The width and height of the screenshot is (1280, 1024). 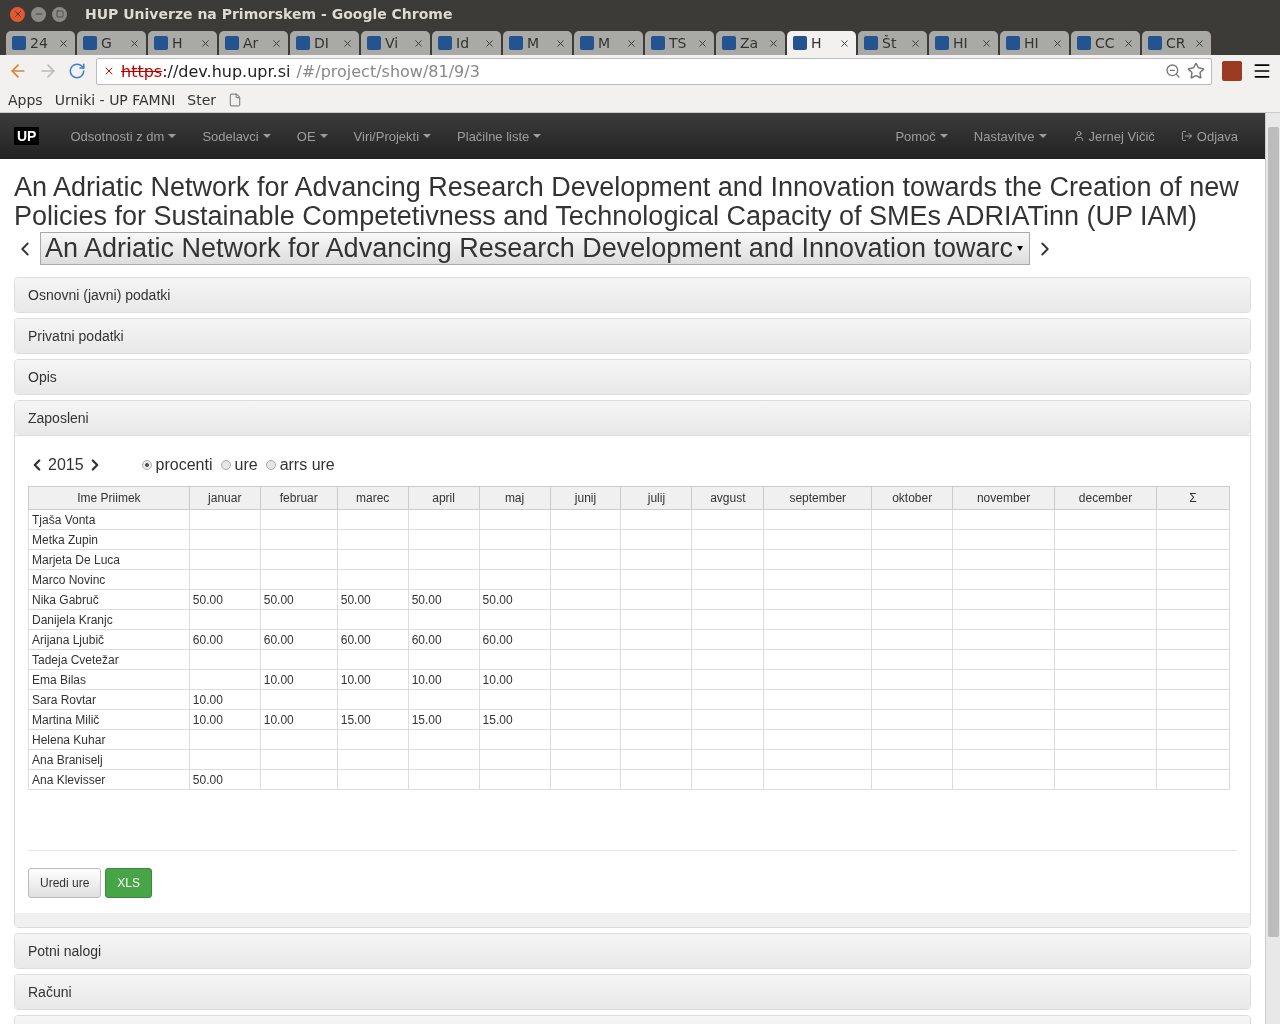 I want to click on panel-header: Osnovni (javni) podatki, so click(x=632, y=295).